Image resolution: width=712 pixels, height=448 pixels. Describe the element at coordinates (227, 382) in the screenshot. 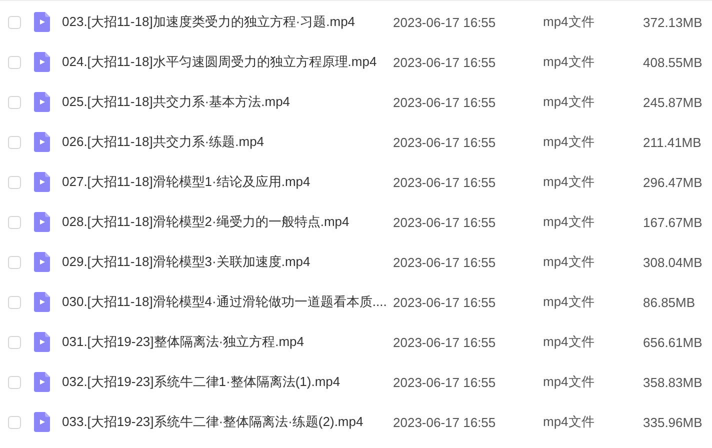

I see `file-name: 032.[大招19-23]系统牛二律1·整体隔离法(1).mp4` at that location.